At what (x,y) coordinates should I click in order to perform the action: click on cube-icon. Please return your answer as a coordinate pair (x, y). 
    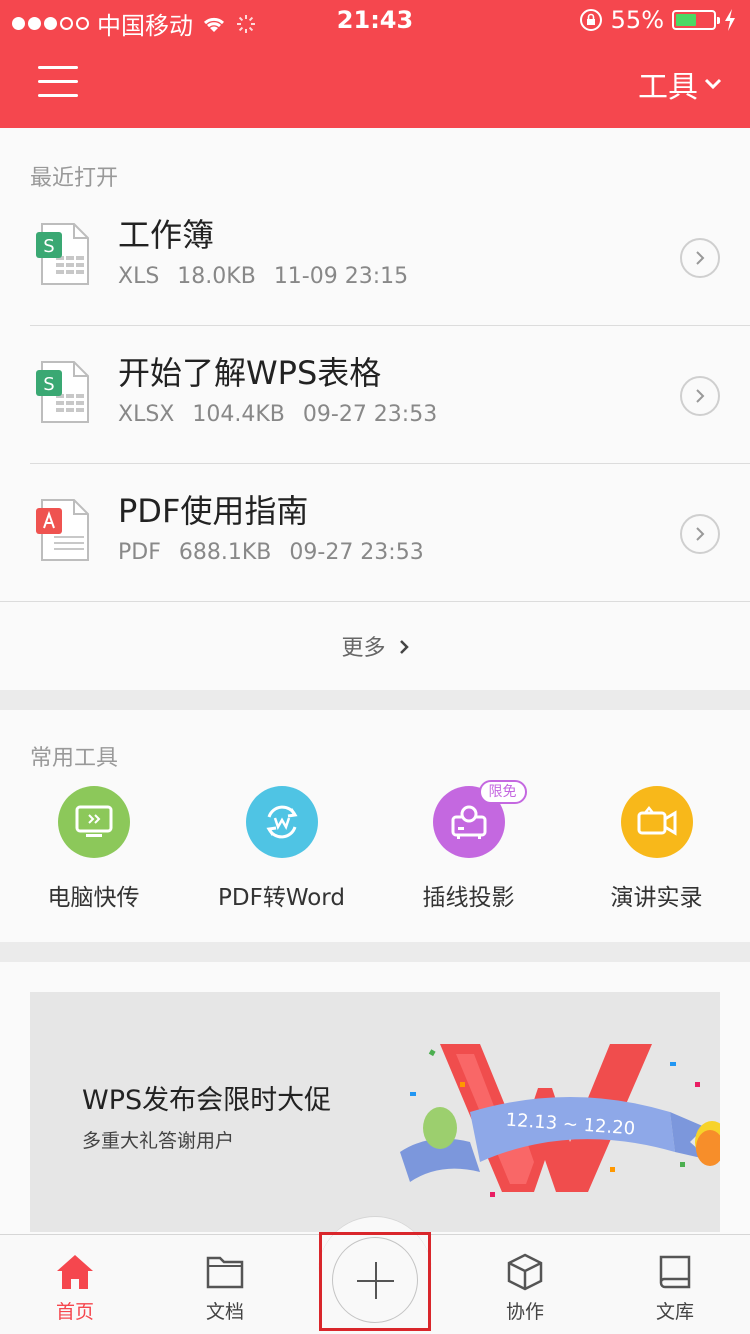
    Looking at the image, I should click on (525, 1272).